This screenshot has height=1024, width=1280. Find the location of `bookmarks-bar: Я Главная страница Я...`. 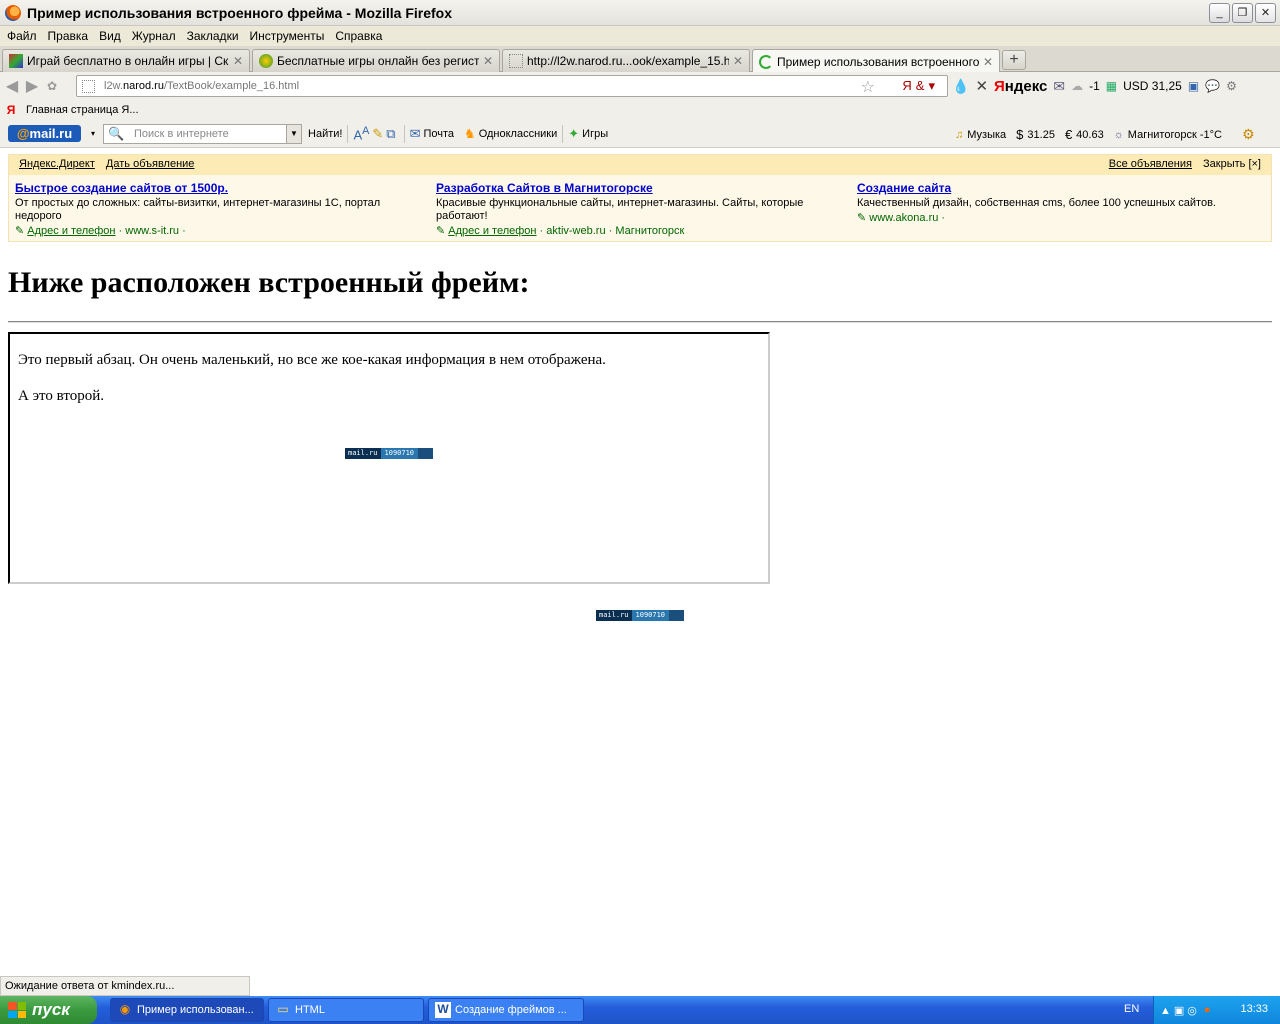

bookmarks-bar: Я Главная страница Я... is located at coordinates (640, 110).